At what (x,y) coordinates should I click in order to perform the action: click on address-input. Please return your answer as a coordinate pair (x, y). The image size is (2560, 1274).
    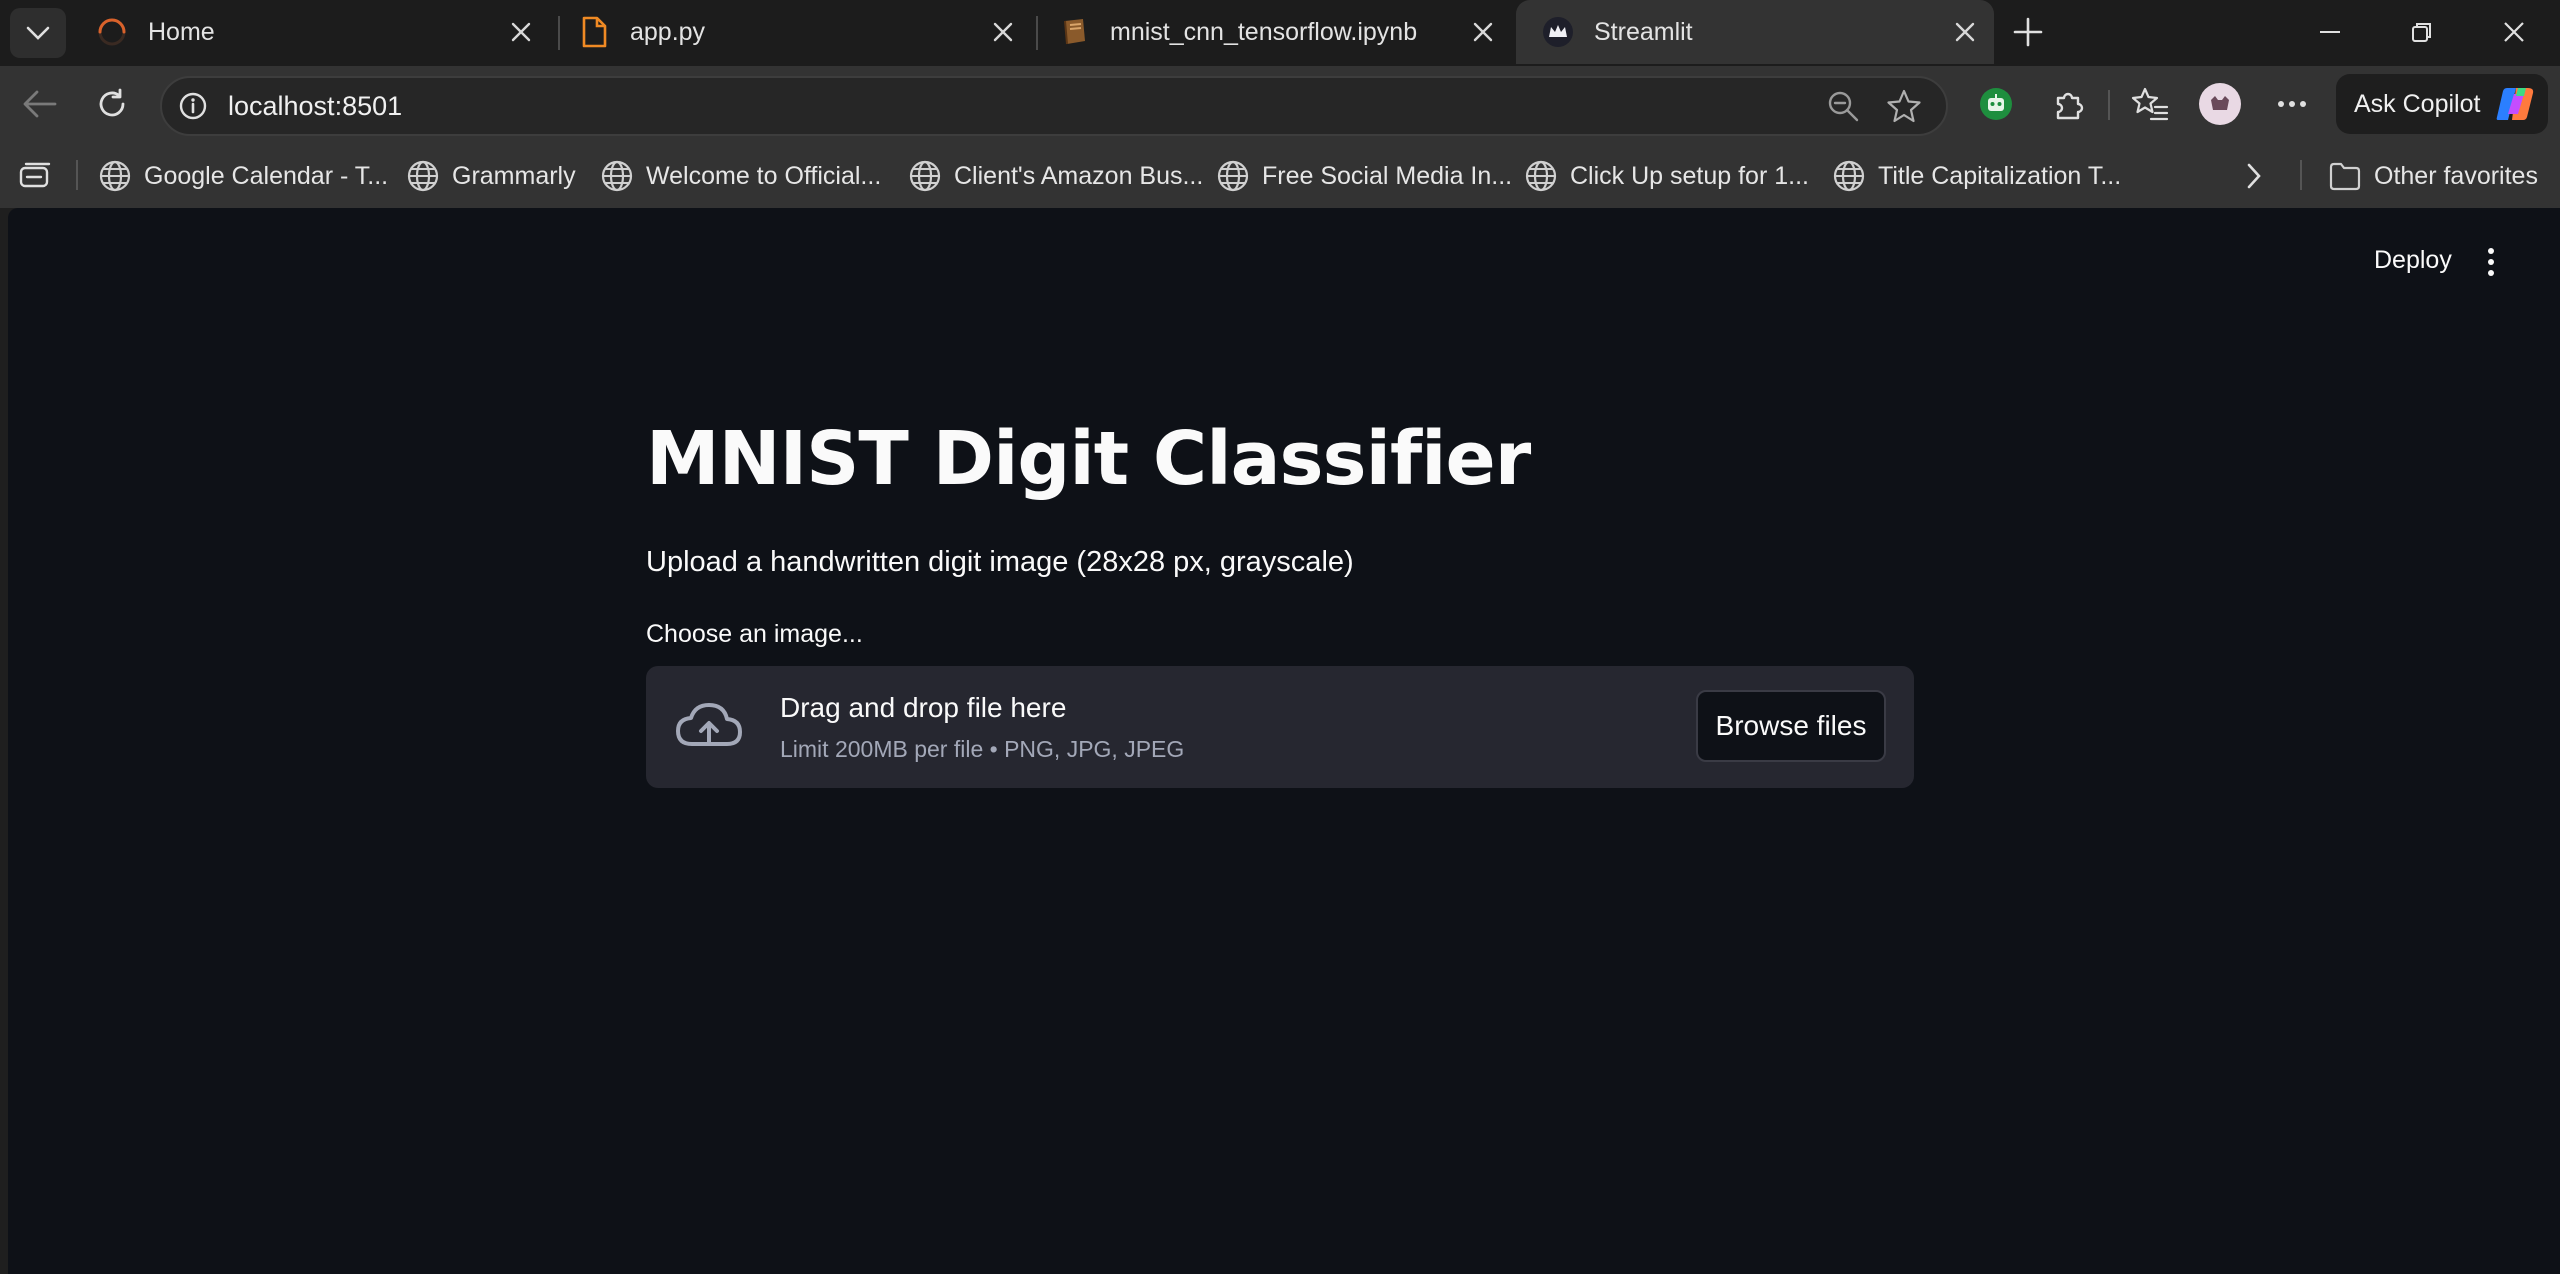
    Looking at the image, I should click on (978, 106).